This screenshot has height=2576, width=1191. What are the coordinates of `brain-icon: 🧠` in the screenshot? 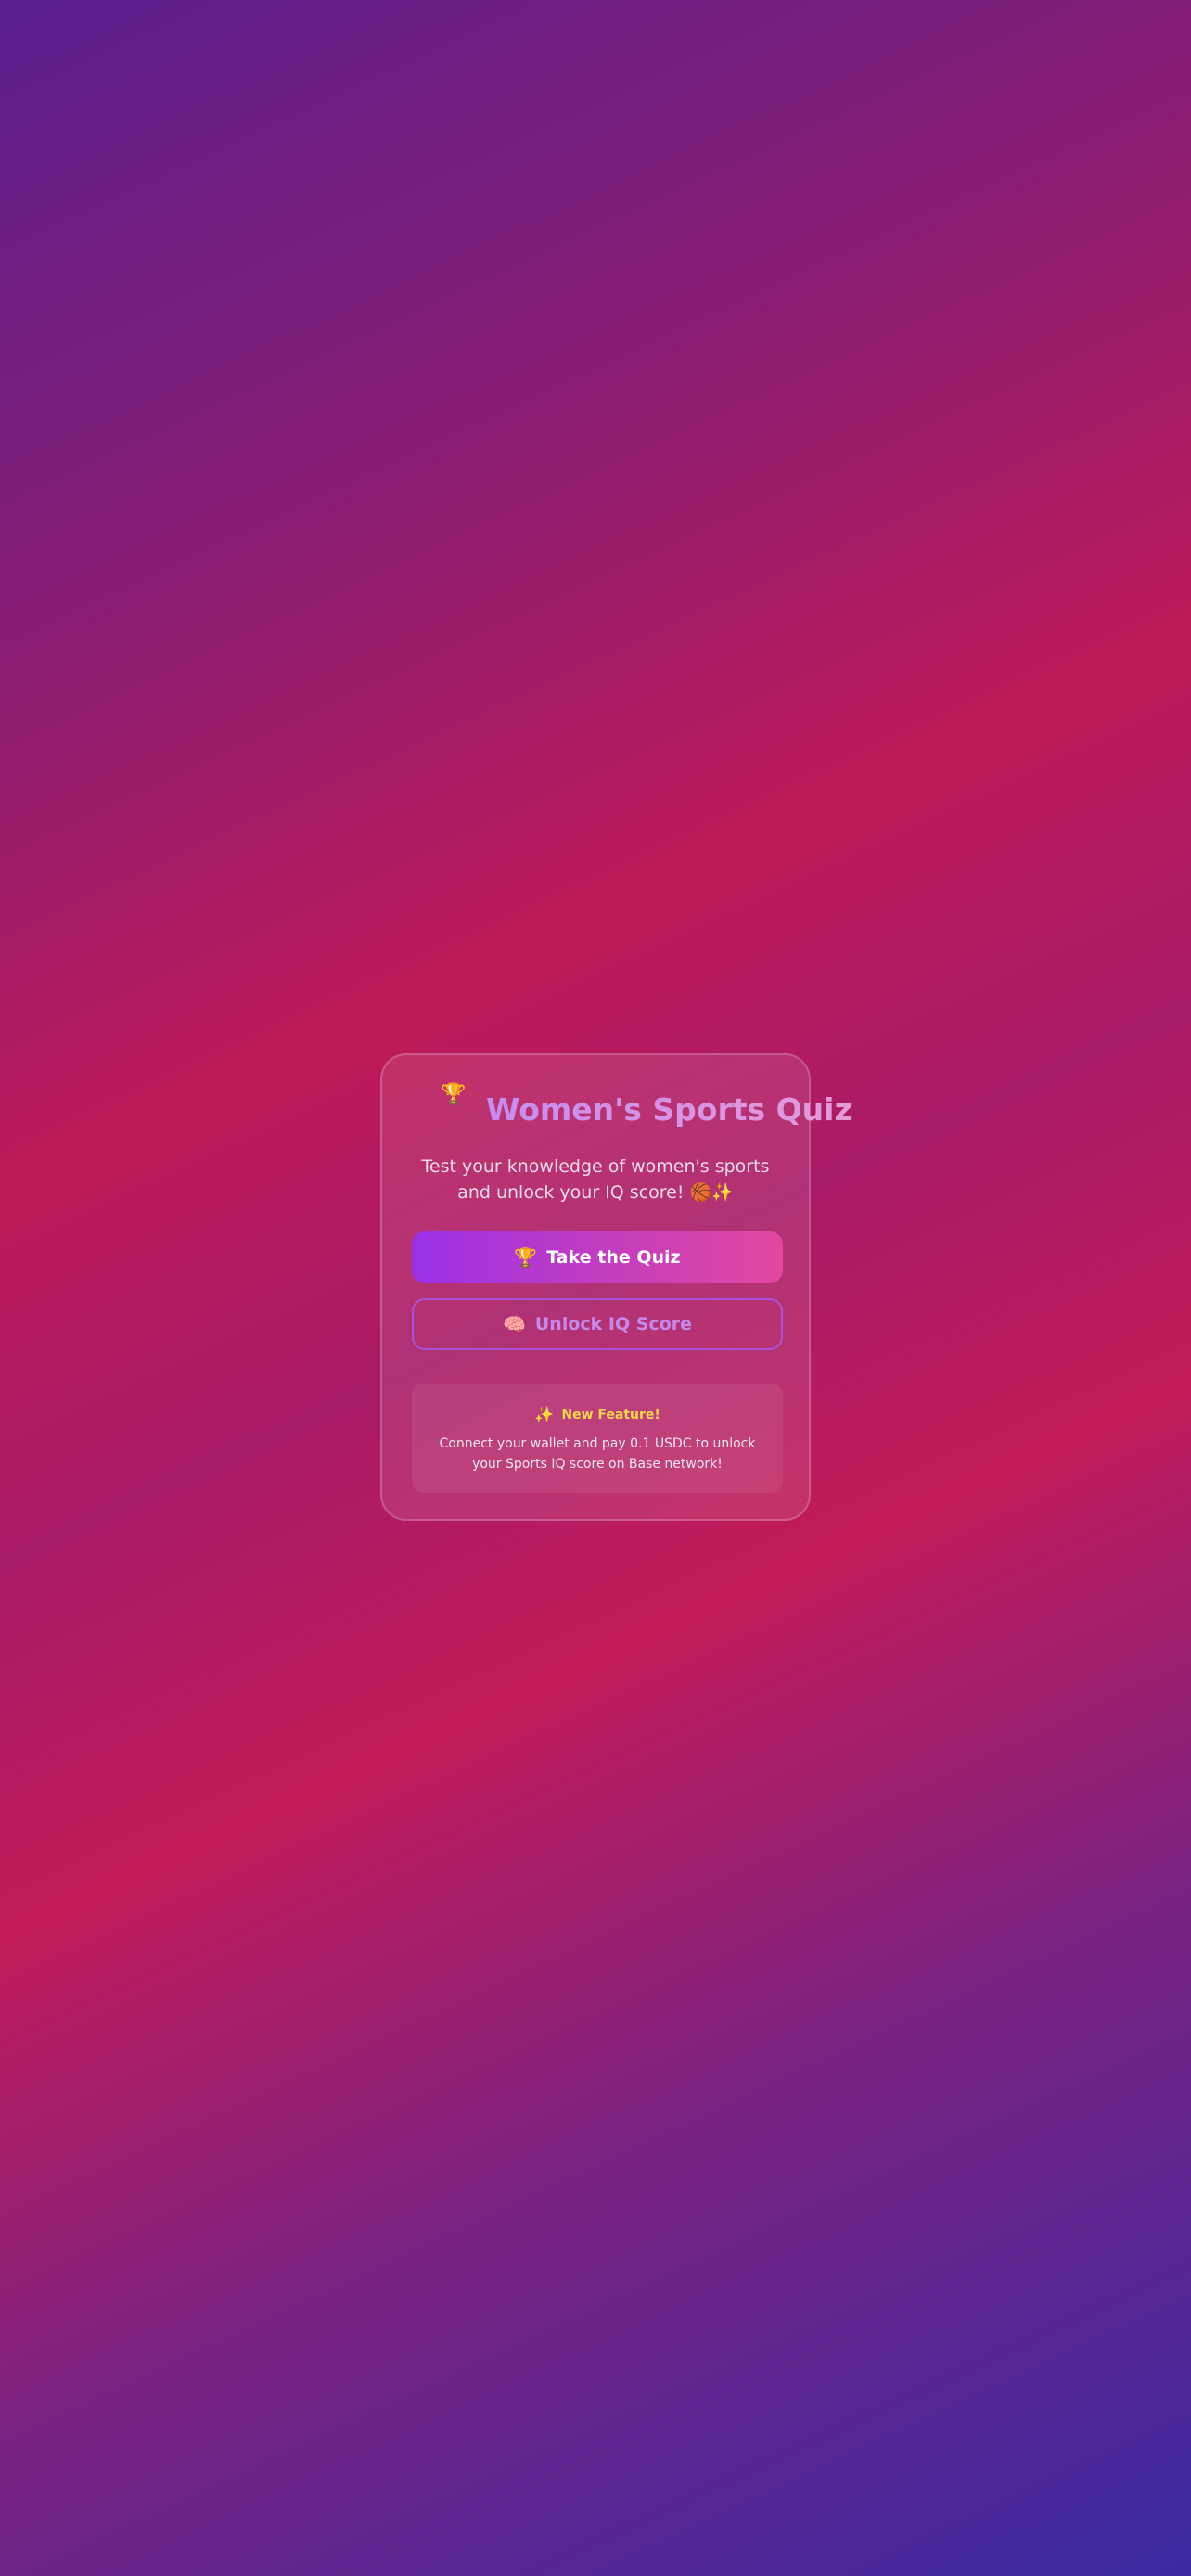 It's located at (514, 1324).